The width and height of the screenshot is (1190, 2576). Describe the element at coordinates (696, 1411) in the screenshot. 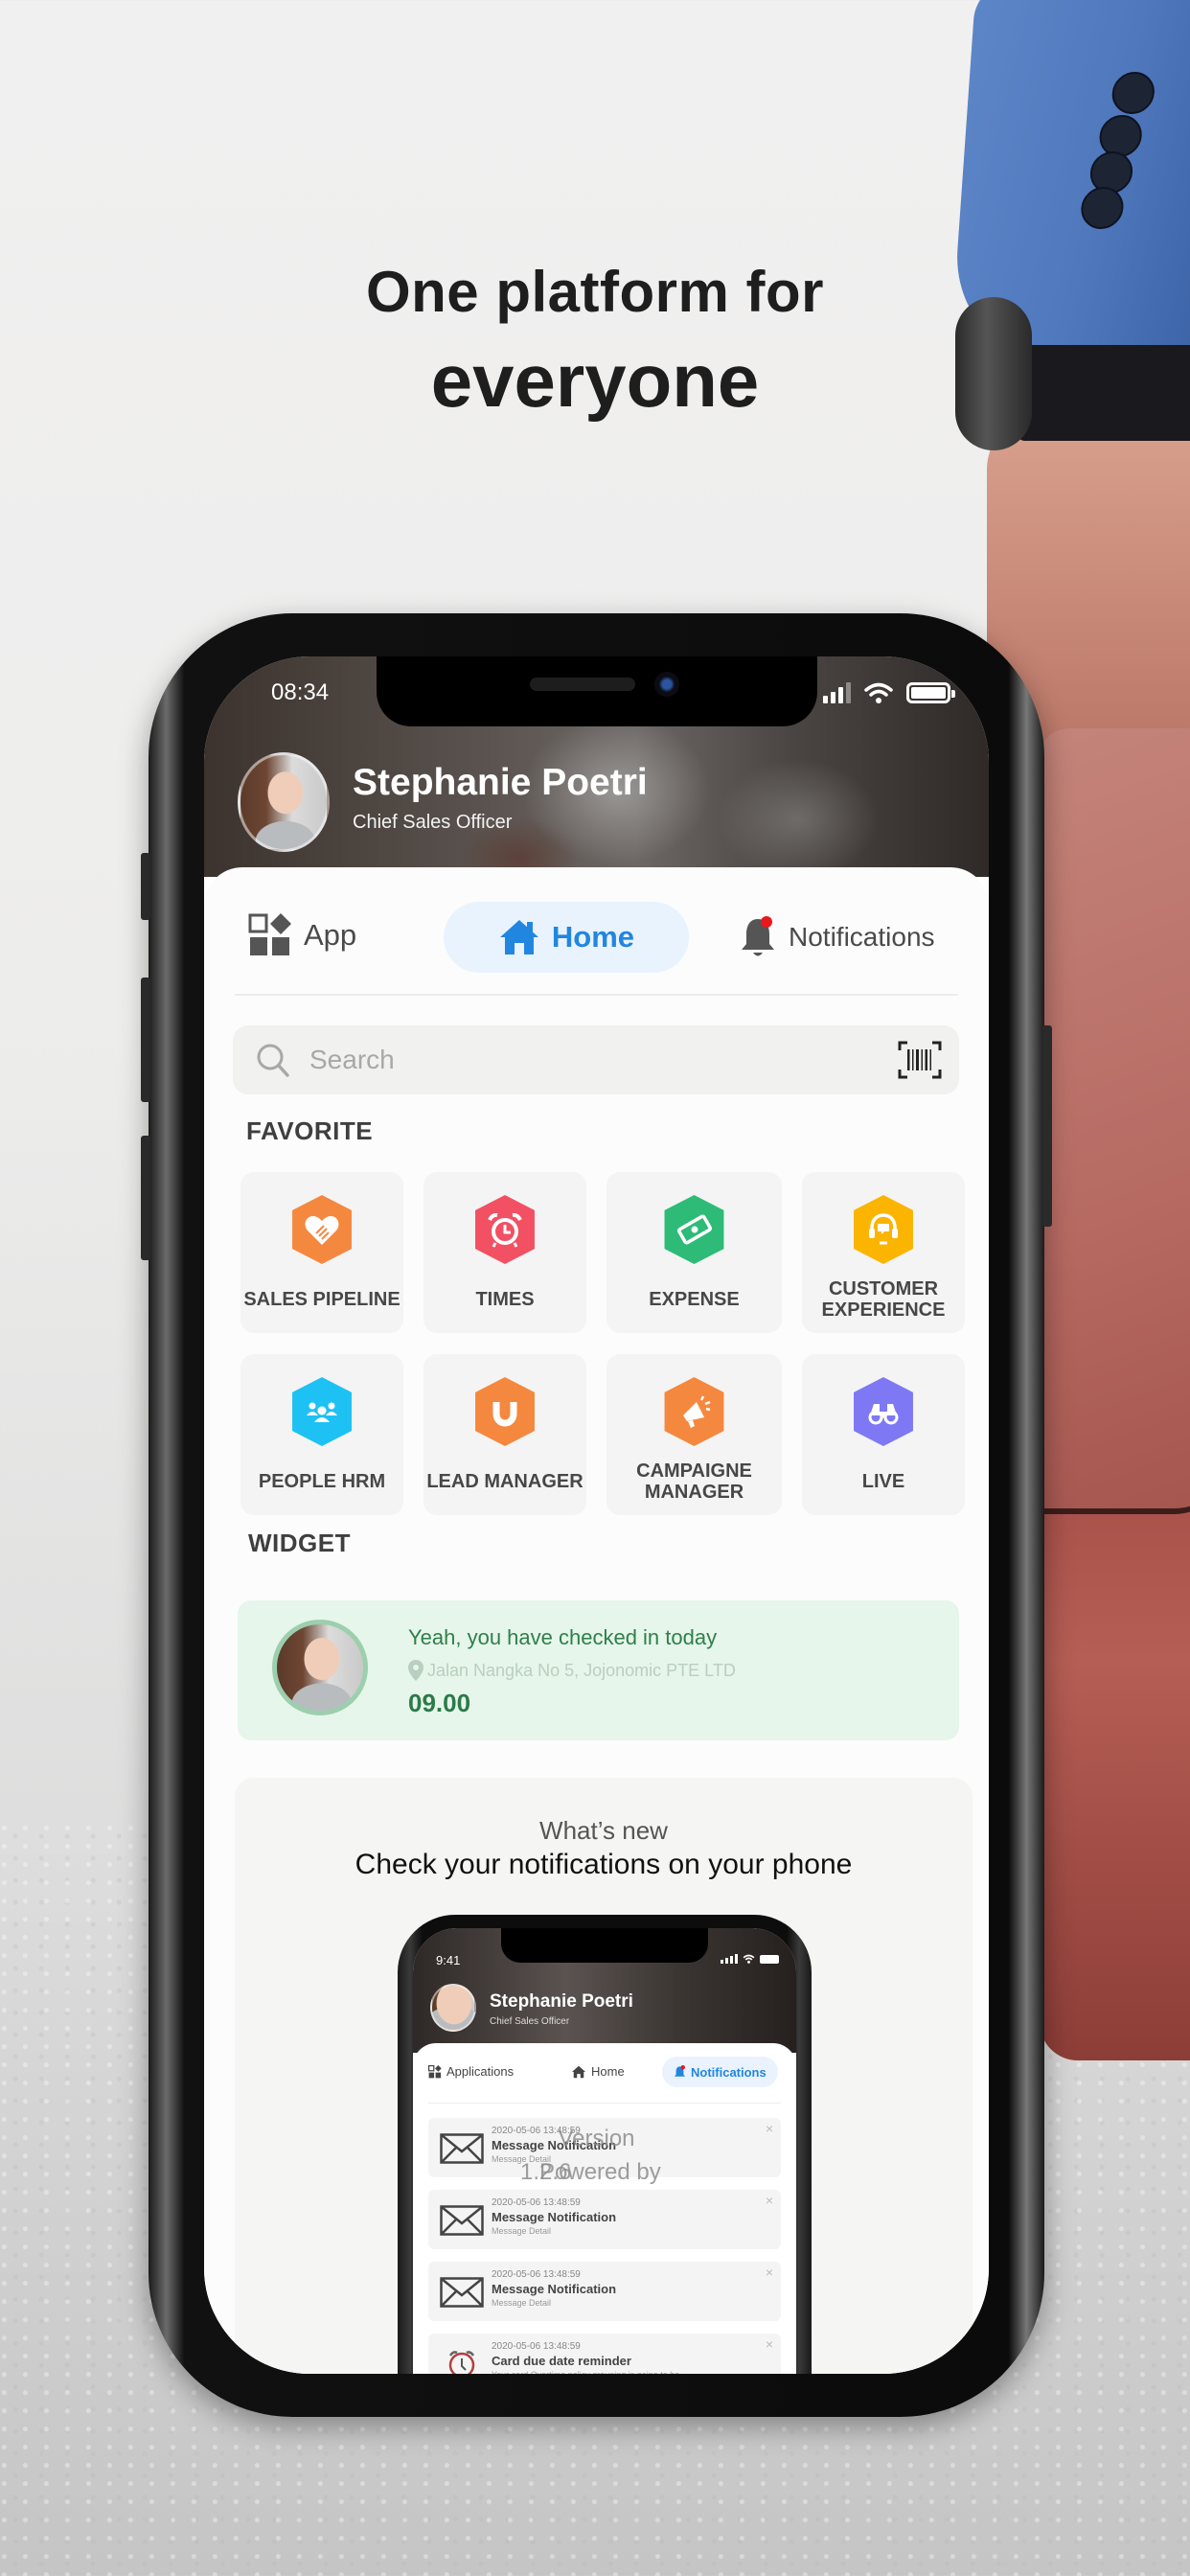

I see `megaphone-icon` at that location.